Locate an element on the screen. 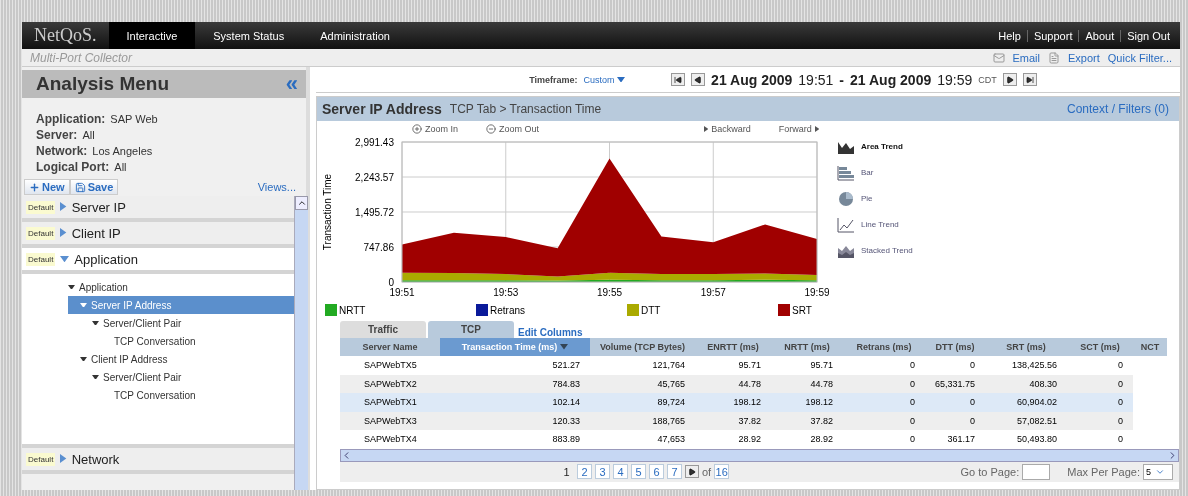  legend-label: SRT is located at coordinates (802, 310).